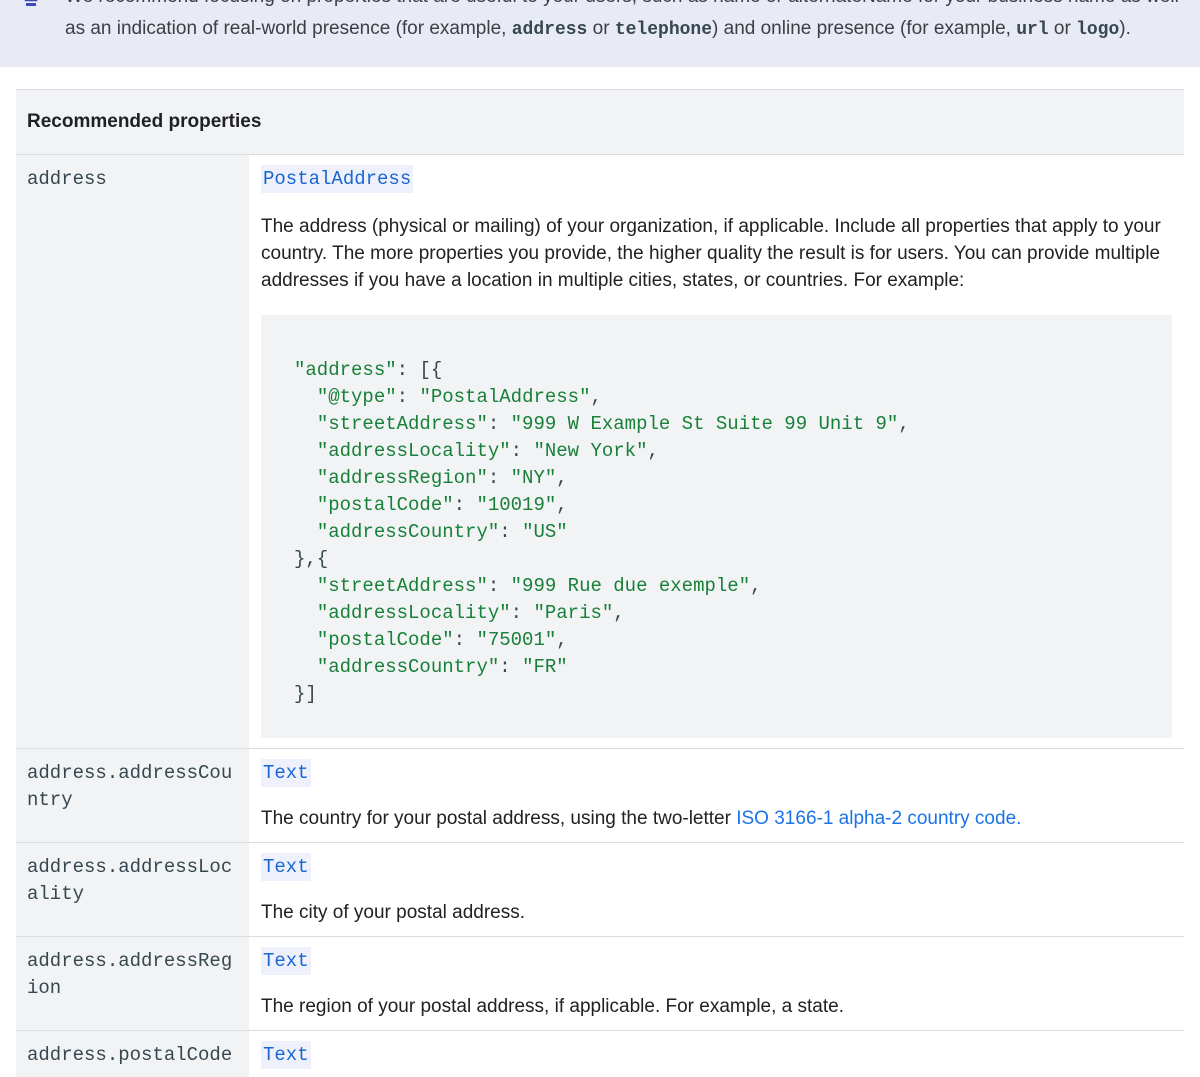 The width and height of the screenshot is (1200, 1077). What do you see at coordinates (368, 370) in the screenshot?
I see `code-line: "address": [{` at bounding box center [368, 370].